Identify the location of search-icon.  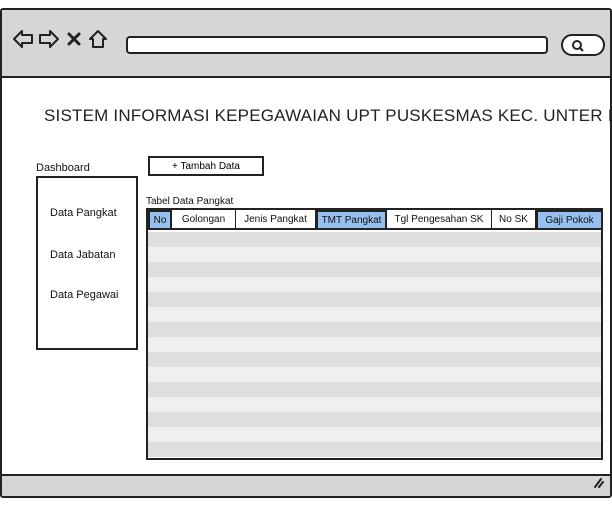
(578, 46).